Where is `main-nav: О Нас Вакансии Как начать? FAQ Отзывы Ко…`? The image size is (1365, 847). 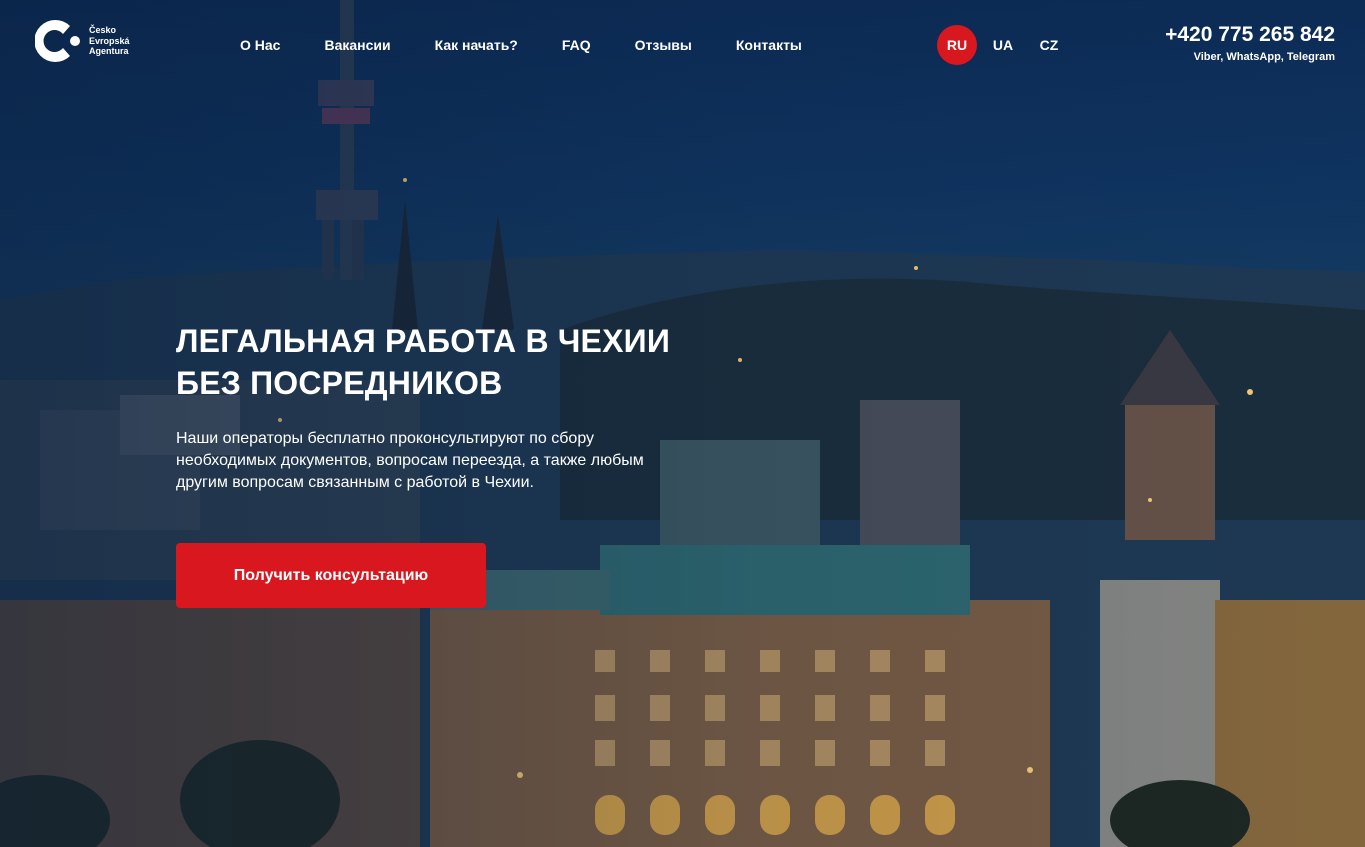
main-nav: О Нас Вакансии Как начать? FAQ Отзывы Ко… is located at coordinates (521, 46).